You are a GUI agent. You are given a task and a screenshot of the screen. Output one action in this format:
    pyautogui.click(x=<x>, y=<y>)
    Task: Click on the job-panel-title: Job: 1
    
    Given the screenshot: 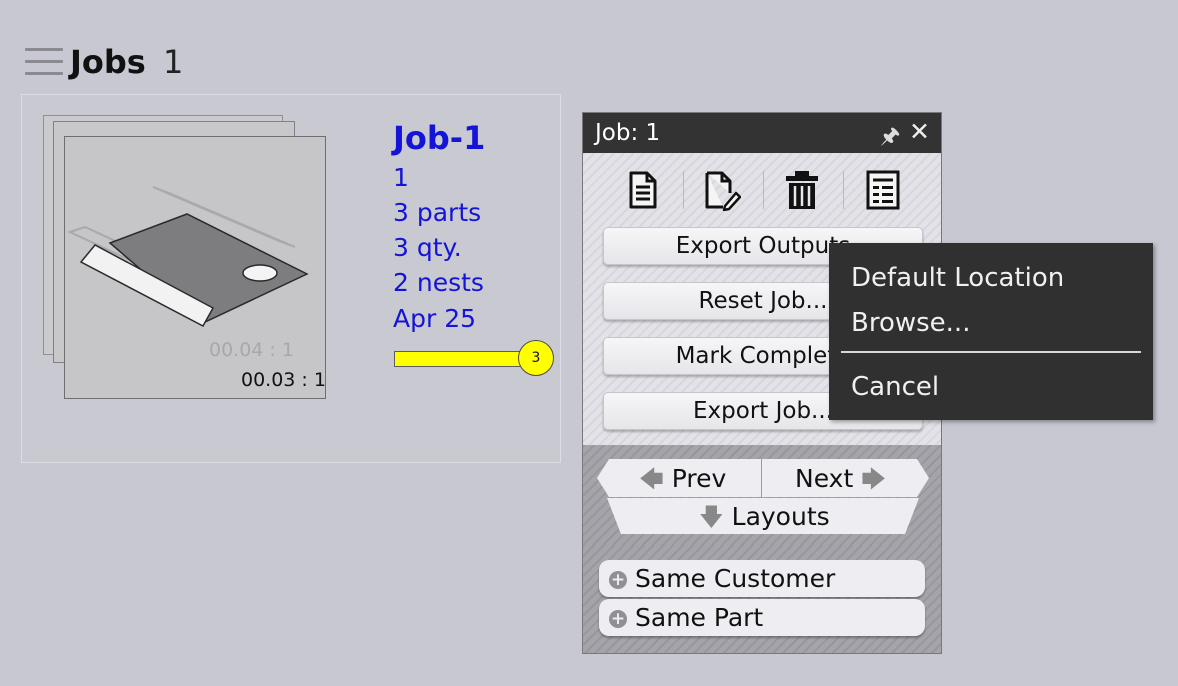 What is the action you would take?
    pyautogui.click(x=628, y=133)
    